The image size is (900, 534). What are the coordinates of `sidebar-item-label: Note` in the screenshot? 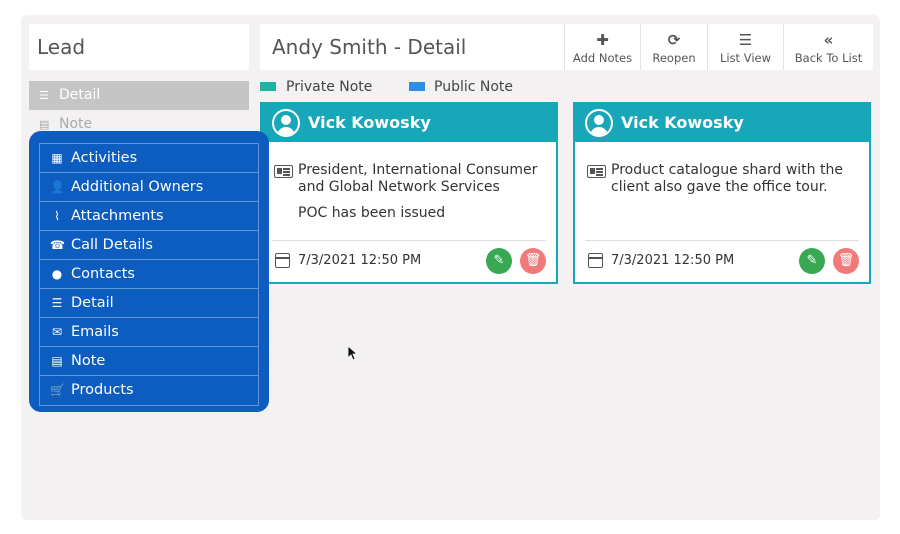 It's located at (76, 124).